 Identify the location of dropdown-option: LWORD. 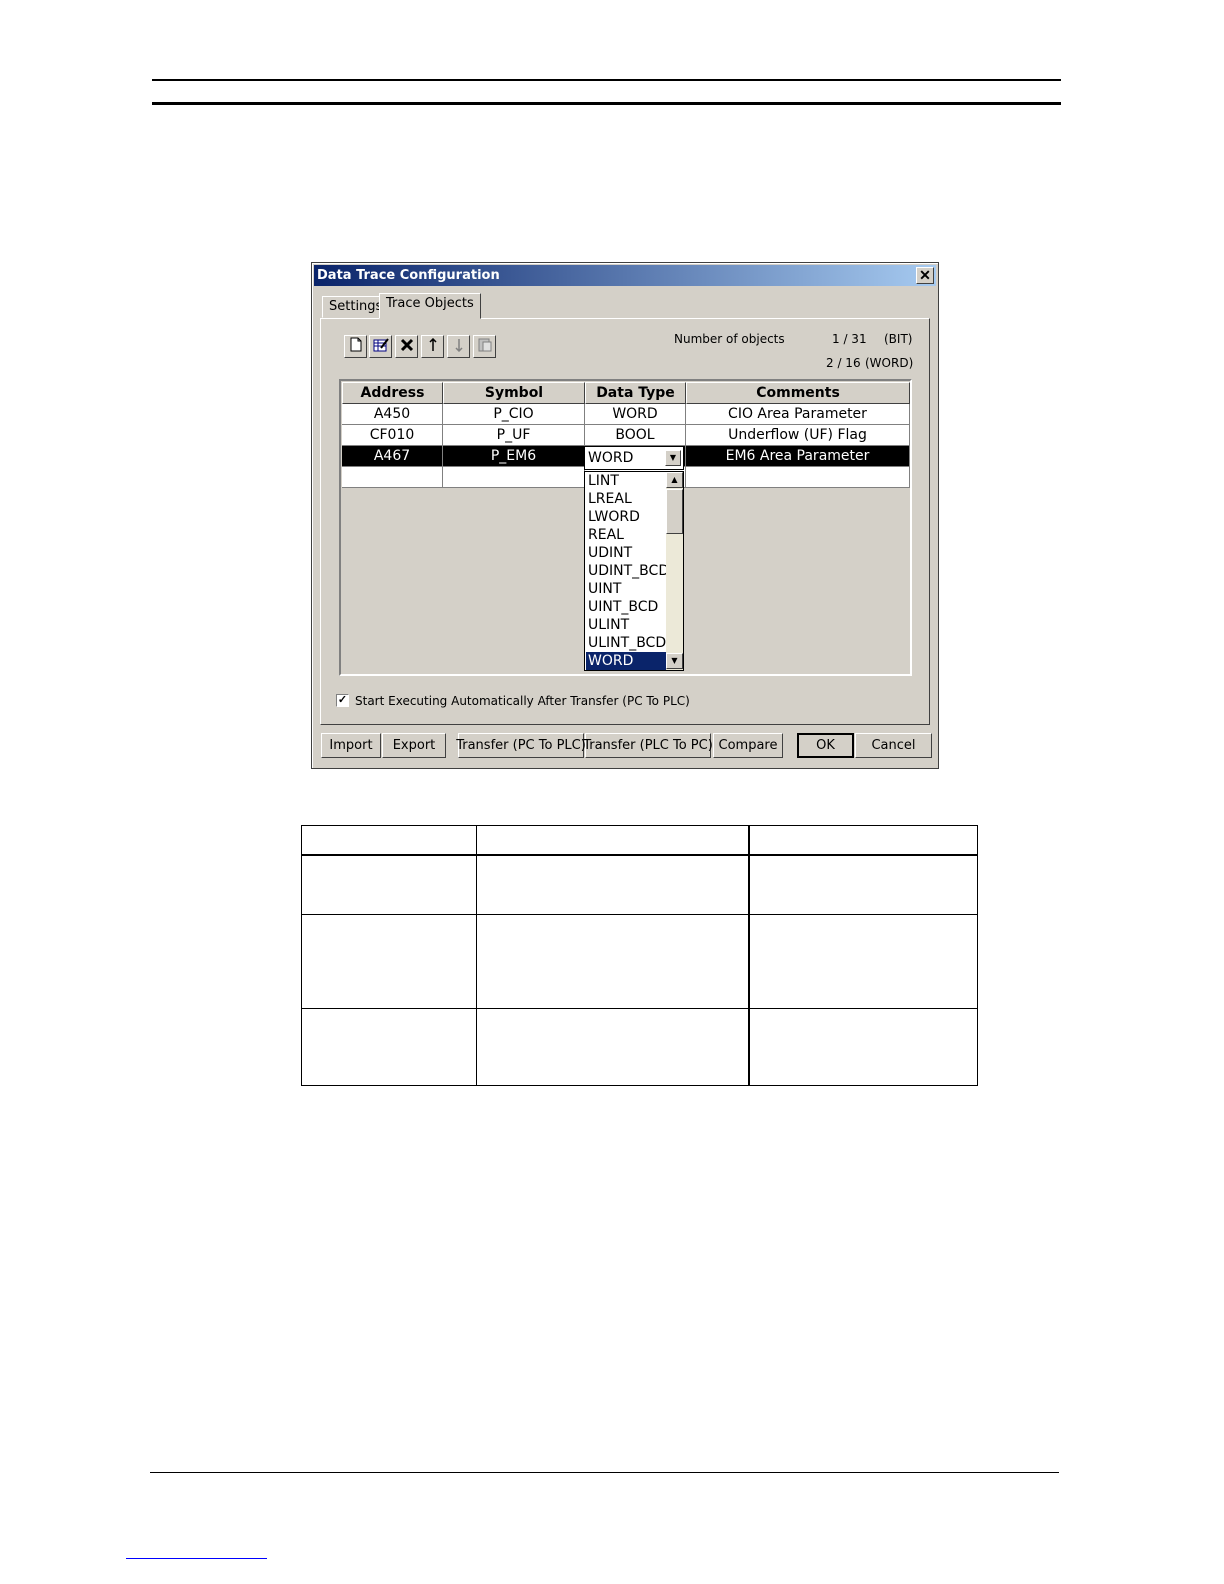
(627, 517).